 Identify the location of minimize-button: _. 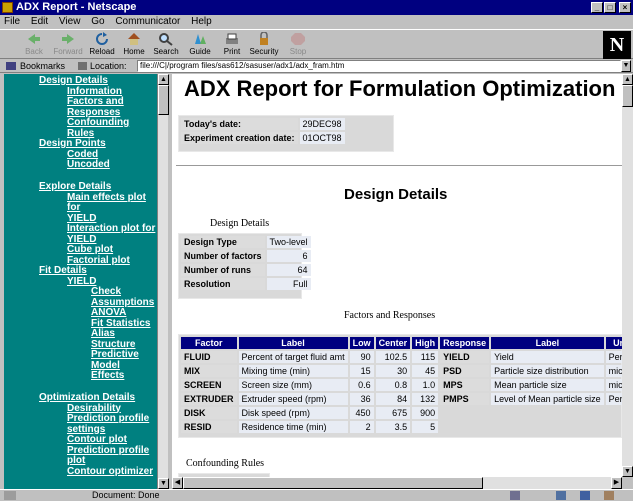
(597, 7).